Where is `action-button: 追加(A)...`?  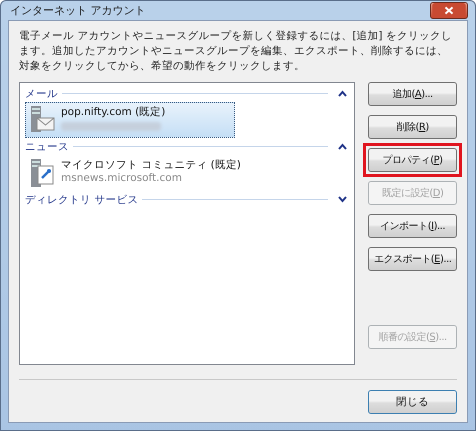 action-button: 追加(A)... is located at coordinates (412, 94).